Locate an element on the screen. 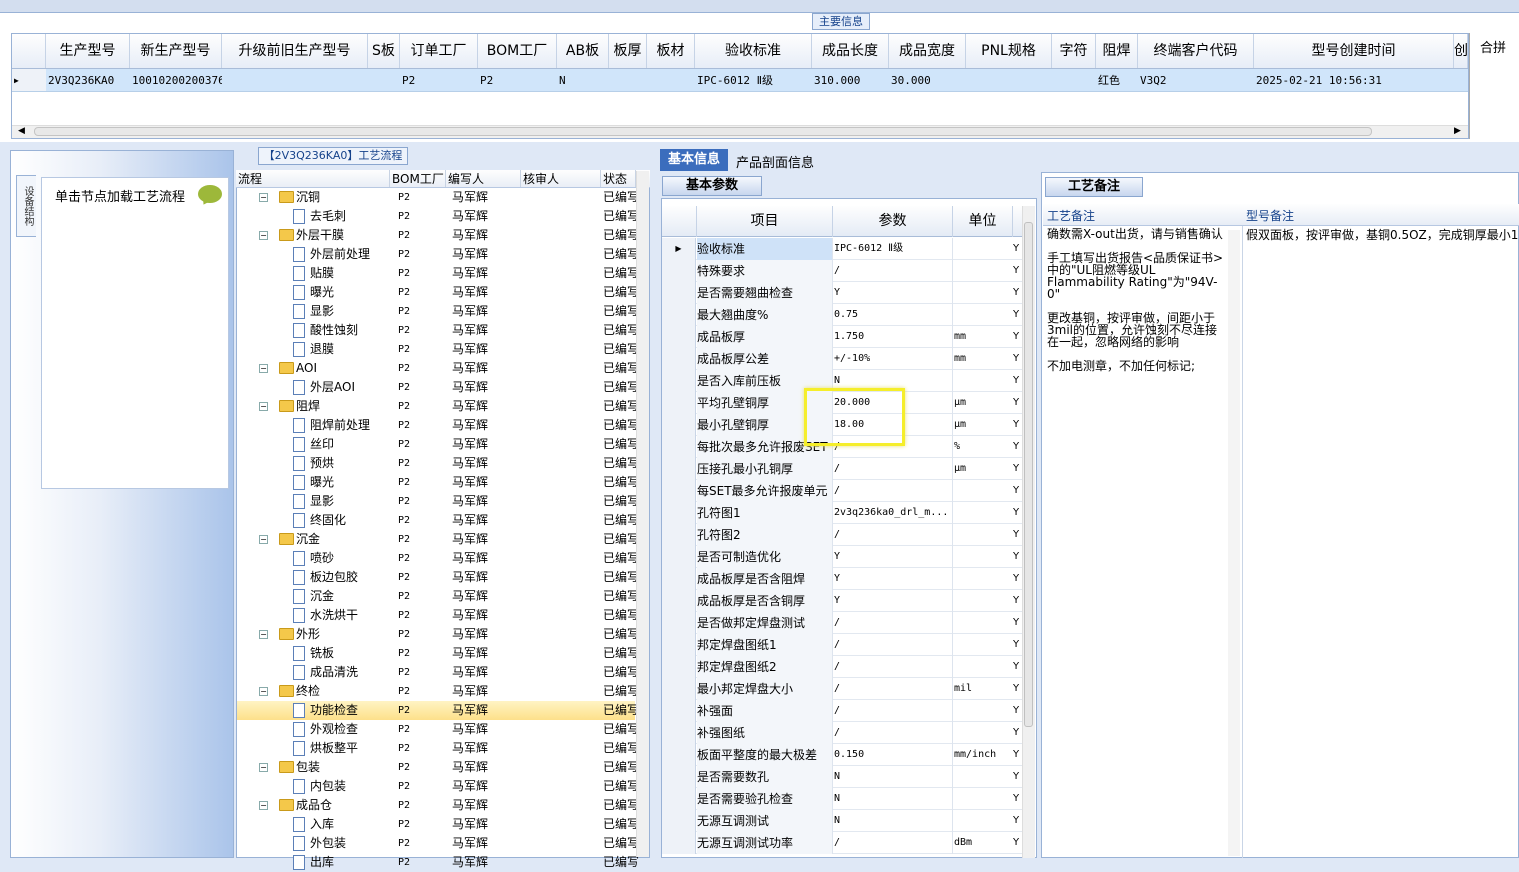 This screenshot has width=1519, height=872. main-col-header: 创 is located at coordinates (1461, 51).